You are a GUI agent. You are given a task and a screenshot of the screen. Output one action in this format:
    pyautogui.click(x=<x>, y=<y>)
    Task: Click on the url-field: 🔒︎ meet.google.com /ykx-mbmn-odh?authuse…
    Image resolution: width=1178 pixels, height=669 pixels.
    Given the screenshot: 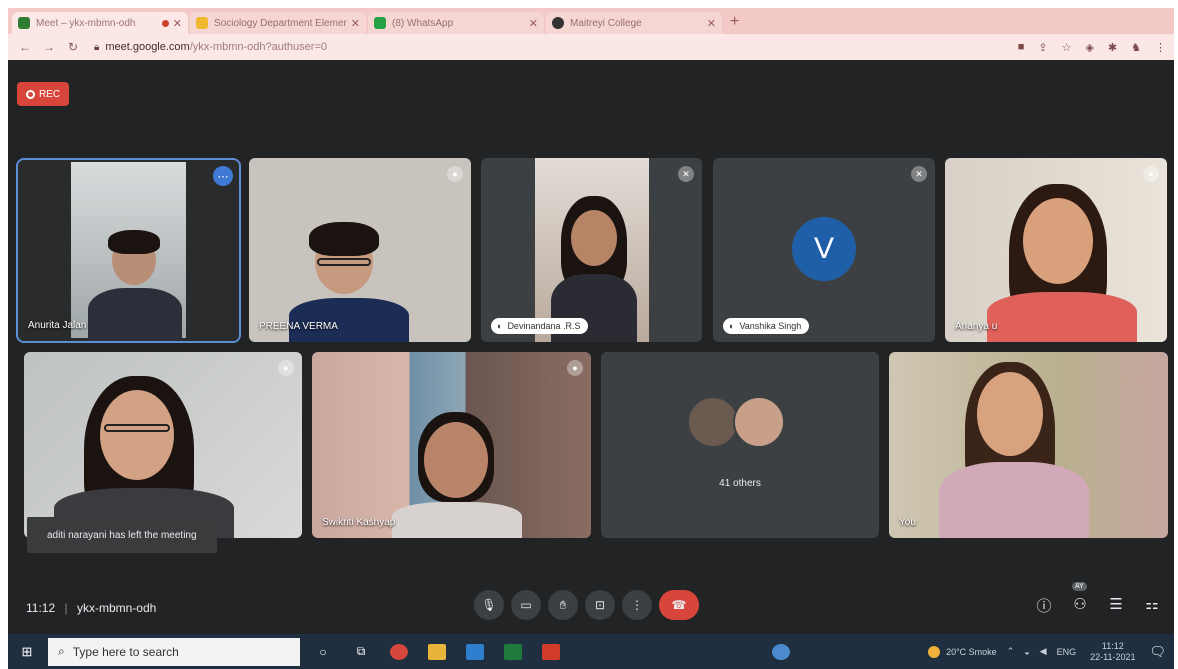 What is the action you would take?
    pyautogui.click(x=549, y=47)
    